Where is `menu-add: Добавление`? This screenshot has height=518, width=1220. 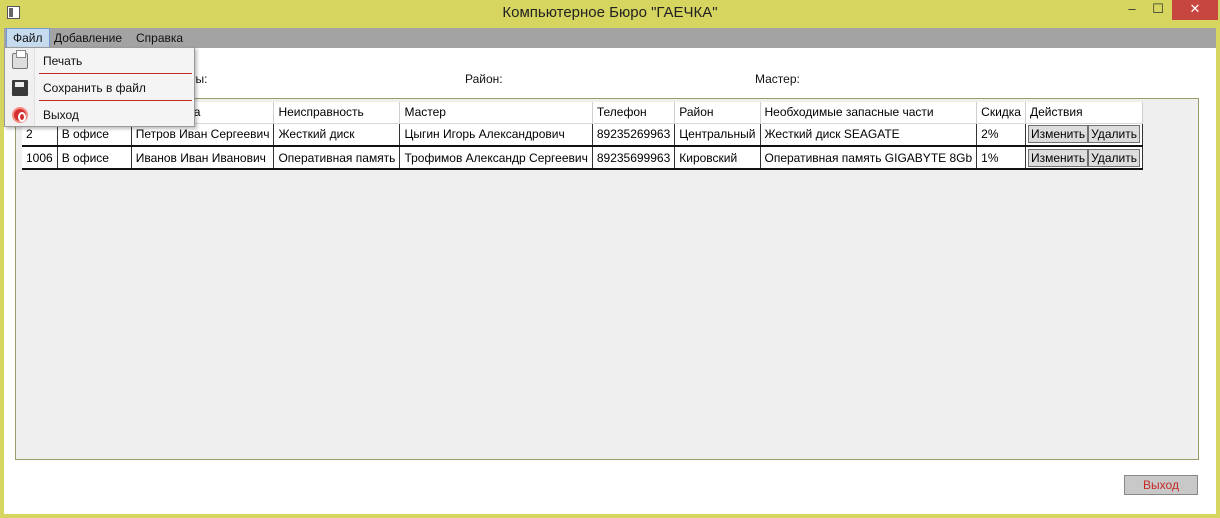
menu-add: Добавление is located at coordinates (88, 38).